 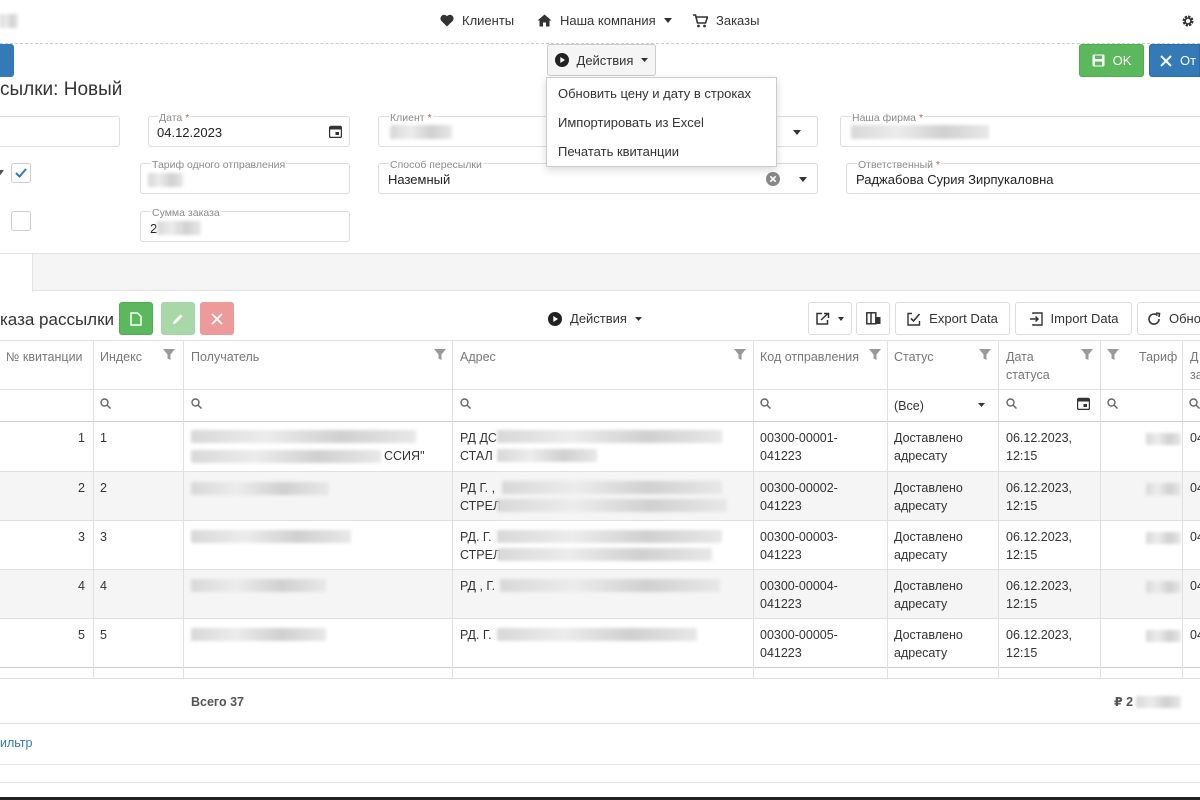 What do you see at coordinates (799, 595) in the screenshot?
I see `tracking-code-cell: 00300-00004-041223` at bounding box center [799, 595].